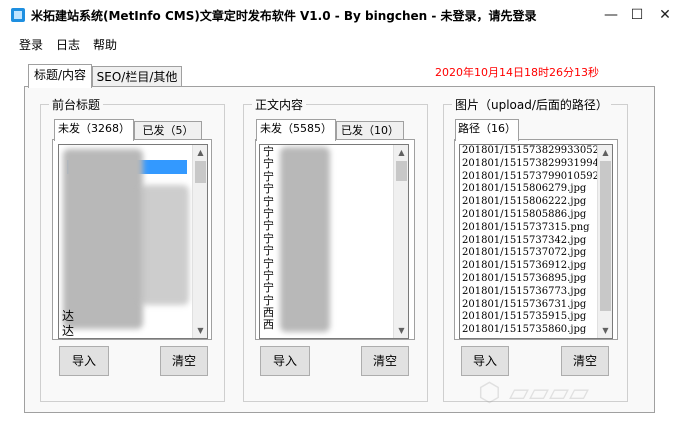 The height and width of the screenshot is (439, 680). Describe the element at coordinates (68, 331) in the screenshot. I see `title-char: 达` at that location.